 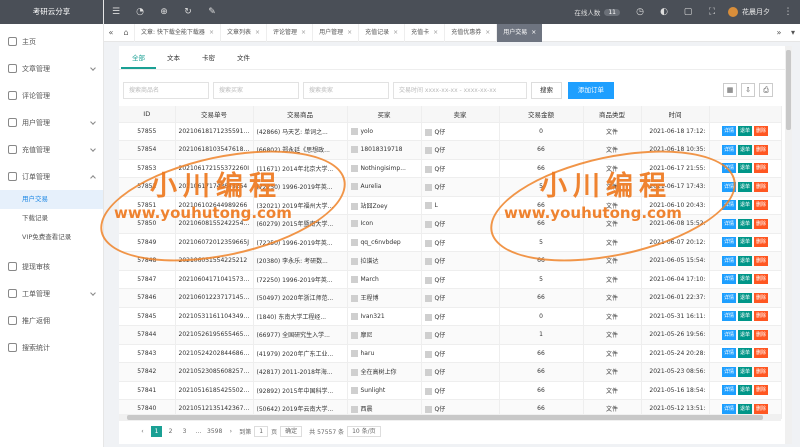 What do you see at coordinates (188, 12) in the screenshot?
I see `refresh-icon: ↻` at bounding box center [188, 12].